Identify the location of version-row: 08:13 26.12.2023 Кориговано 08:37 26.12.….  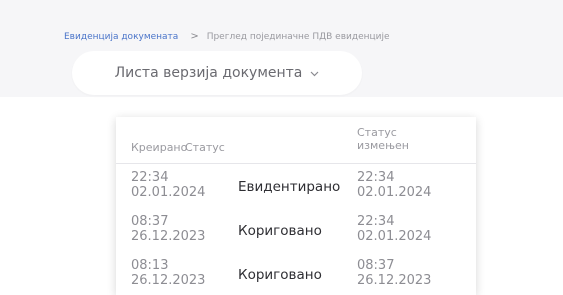
(296, 273).